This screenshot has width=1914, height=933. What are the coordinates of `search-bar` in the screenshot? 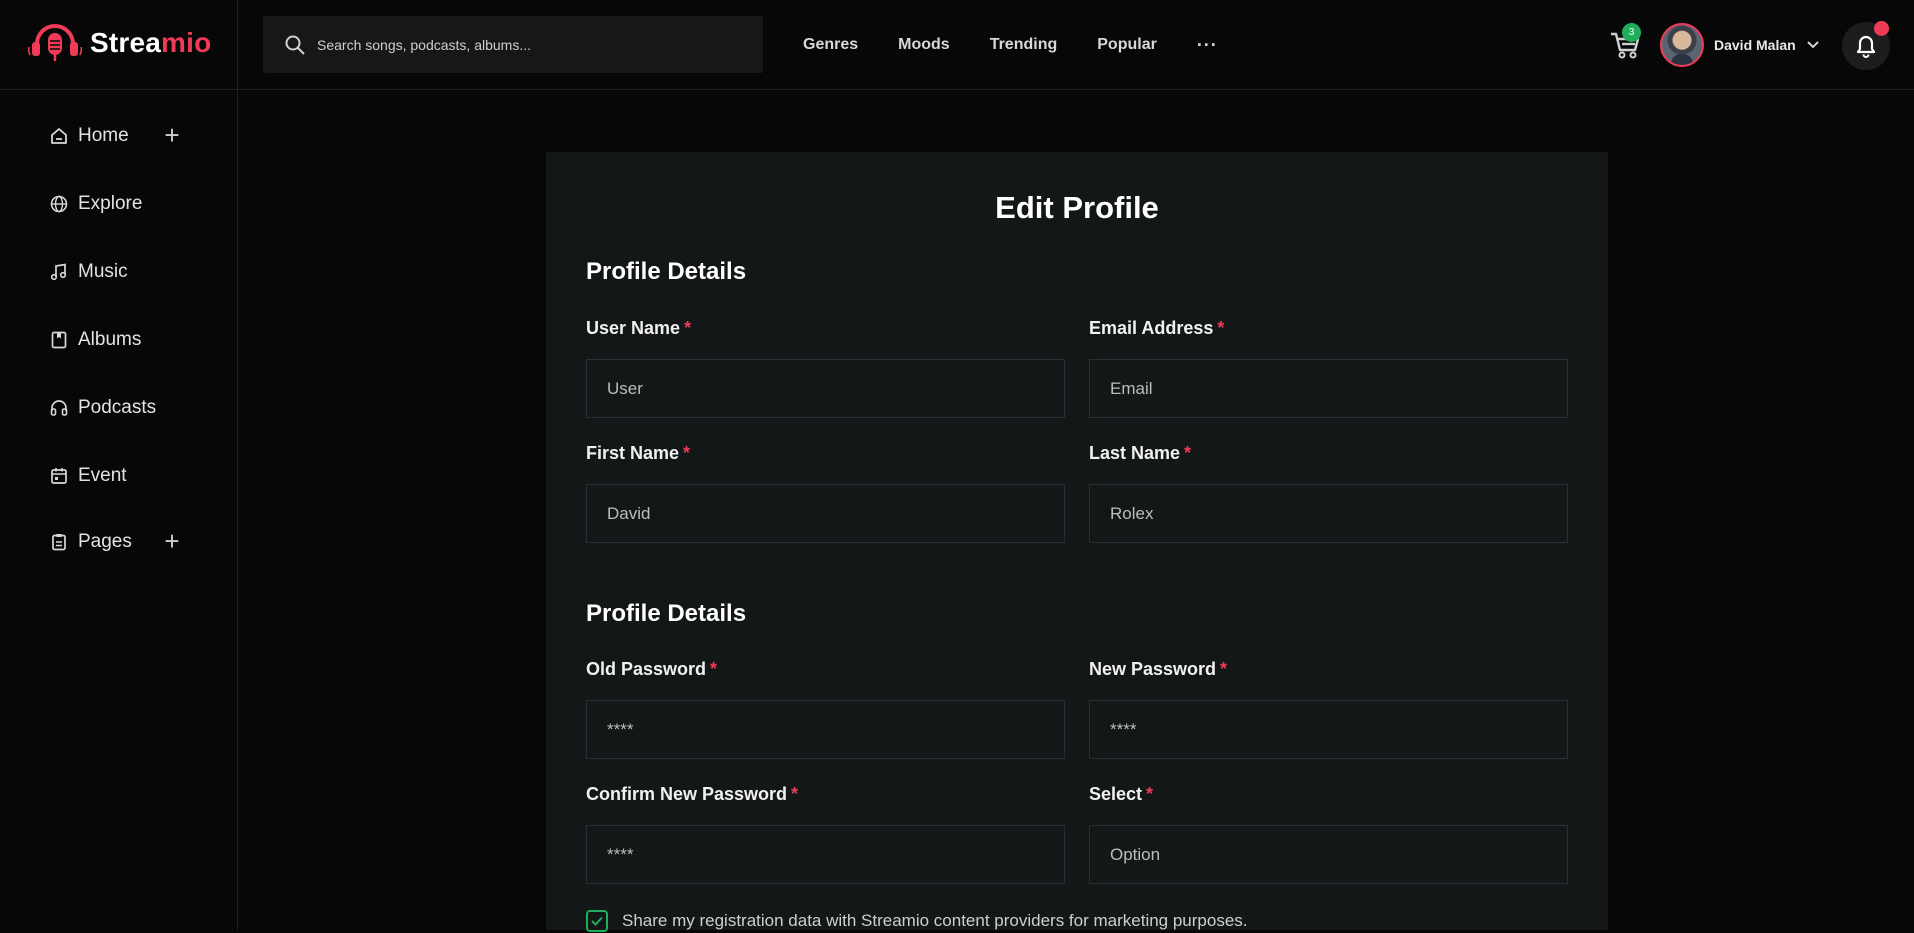 It's located at (513, 44).